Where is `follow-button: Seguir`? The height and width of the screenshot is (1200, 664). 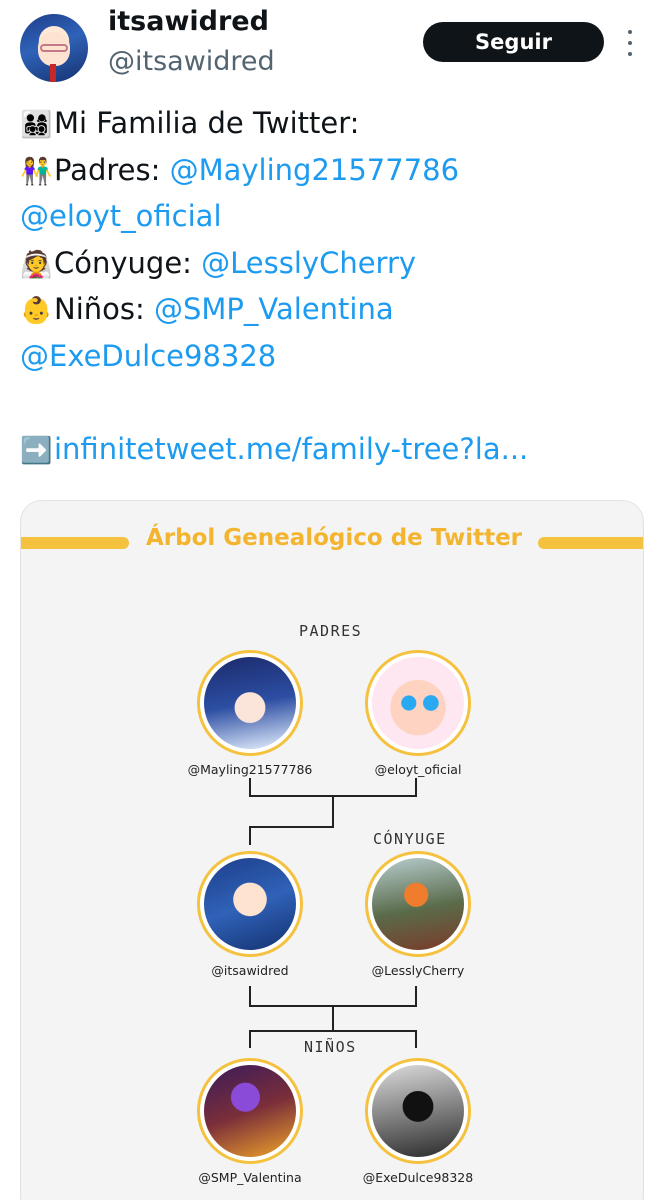
follow-button: Seguir is located at coordinates (513, 42).